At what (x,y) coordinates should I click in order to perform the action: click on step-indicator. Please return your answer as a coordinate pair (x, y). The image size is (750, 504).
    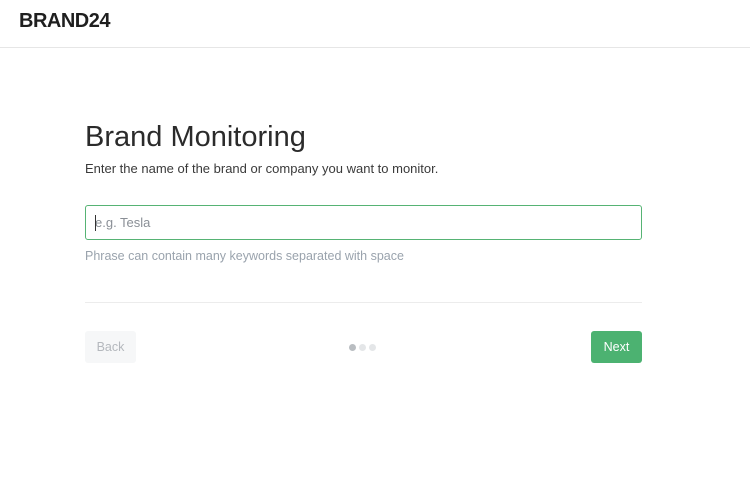
    Looking at the image, I should click on (362, 347).